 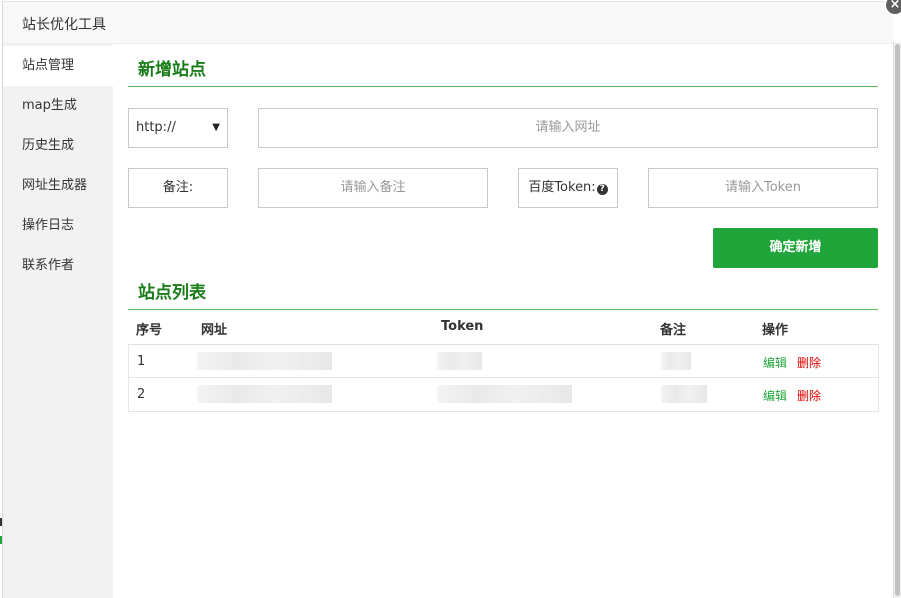 What do you see at coordinates (58, 321) in the screenshot?
I see `sidebar: 站点管理 map生成 历史生成 网址生成器 操作日志 联系作者` at bounding box center [58, 321].